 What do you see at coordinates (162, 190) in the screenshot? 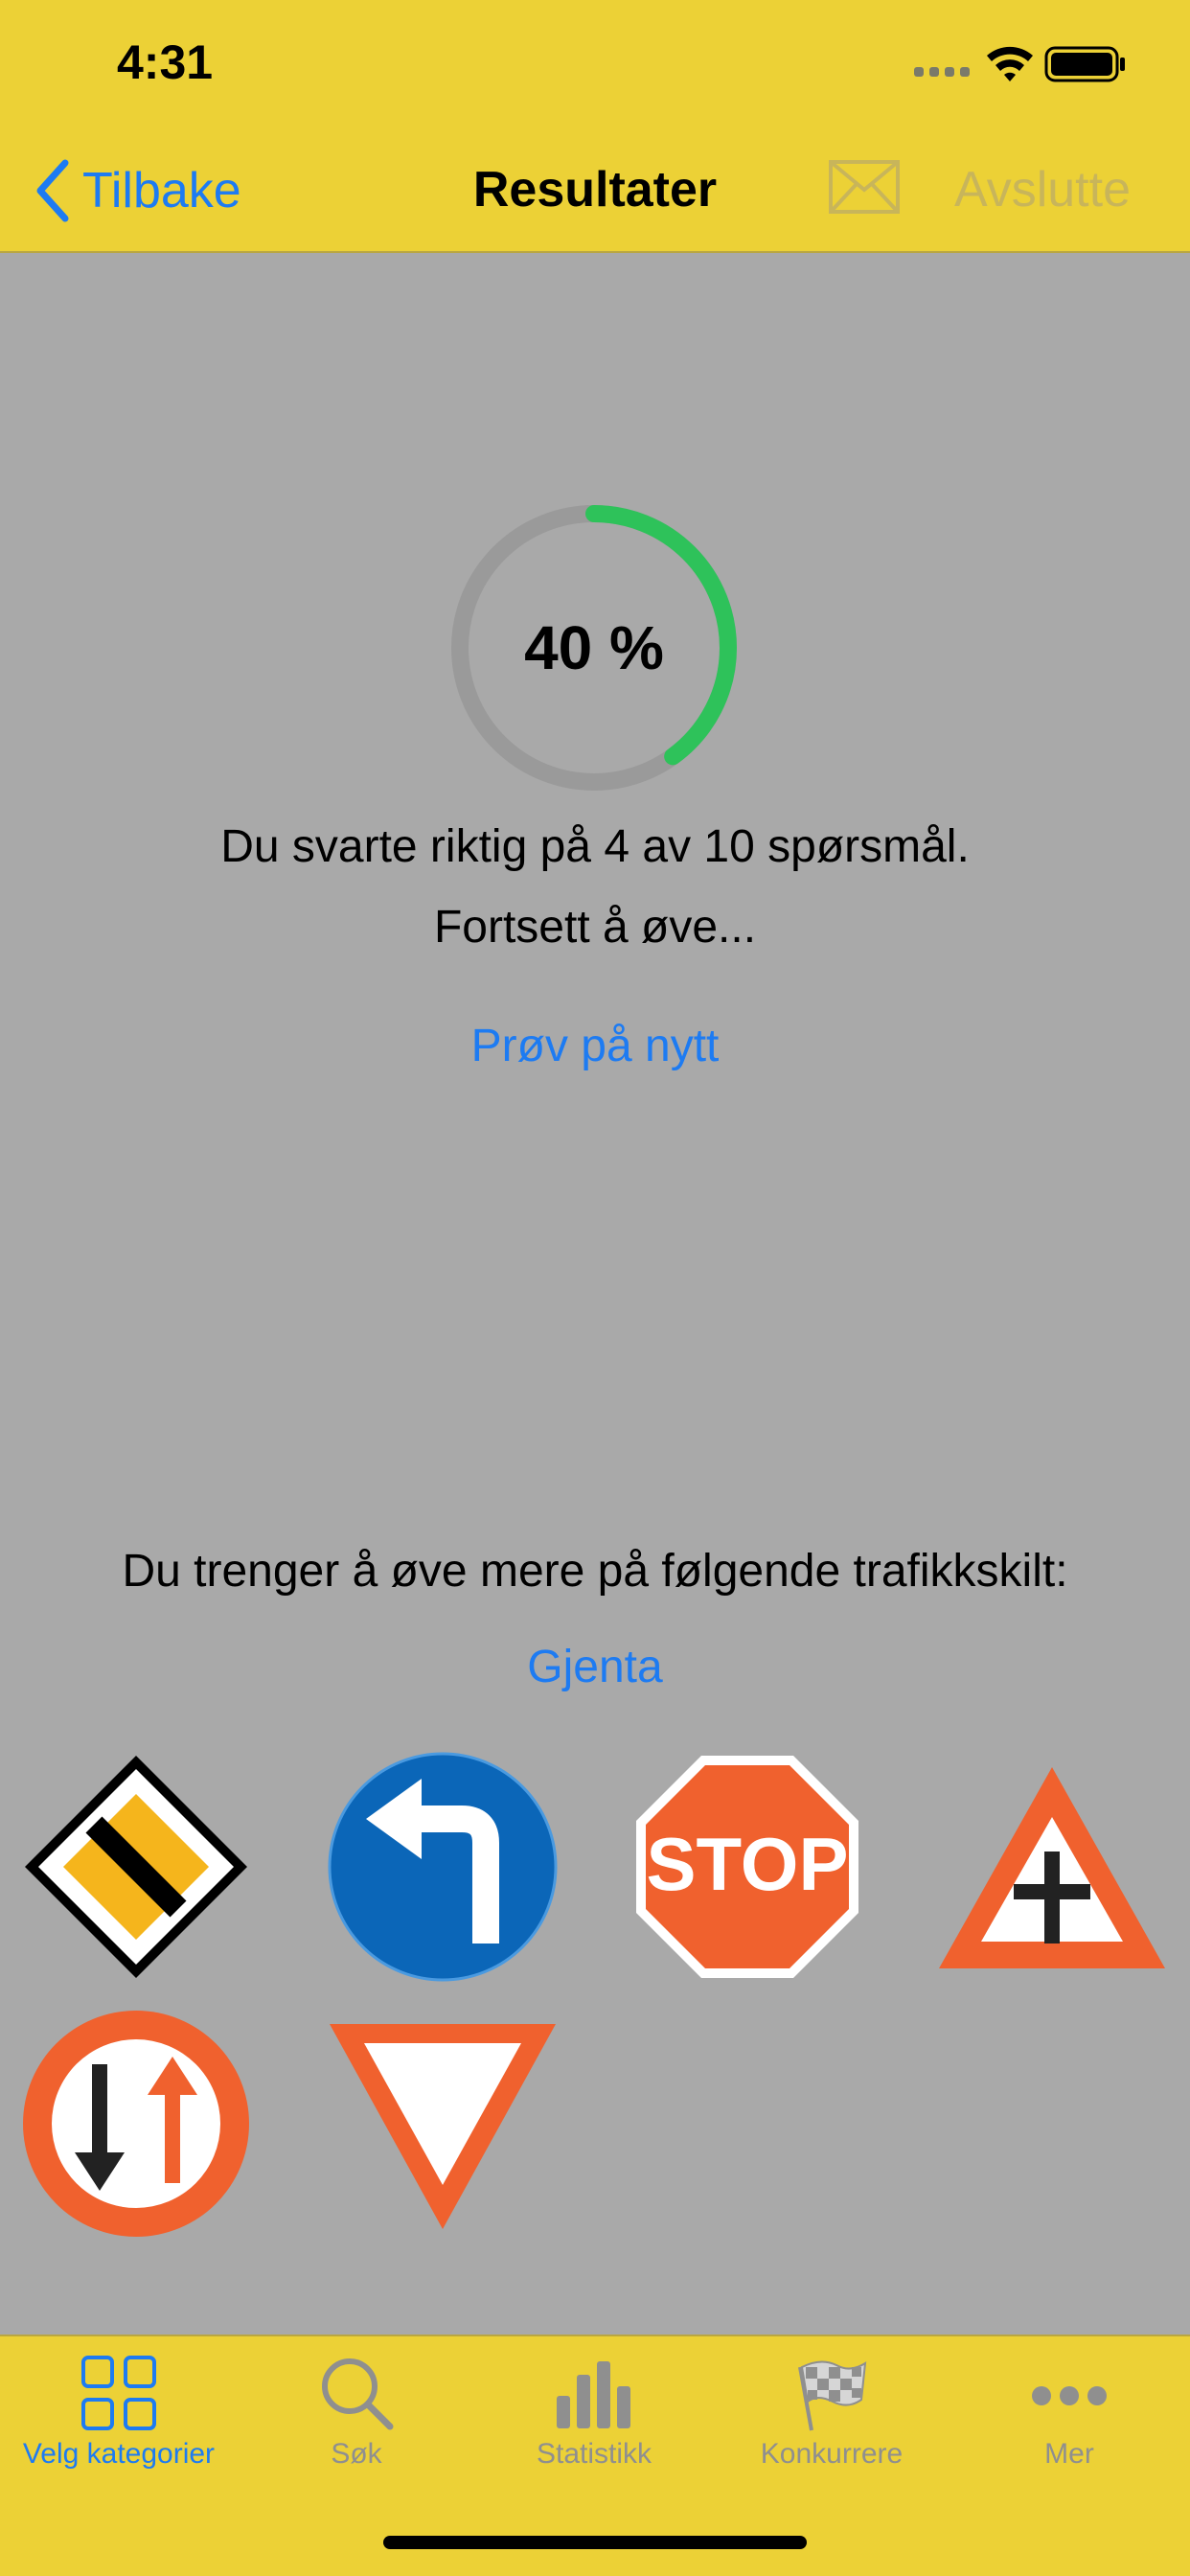
I see `back-label: Tilbake` at bounding box center [162, 190].